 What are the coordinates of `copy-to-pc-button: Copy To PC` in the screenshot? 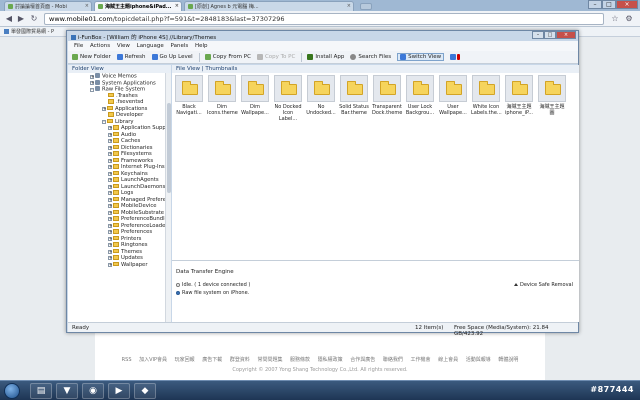 It's located at (275, 57).